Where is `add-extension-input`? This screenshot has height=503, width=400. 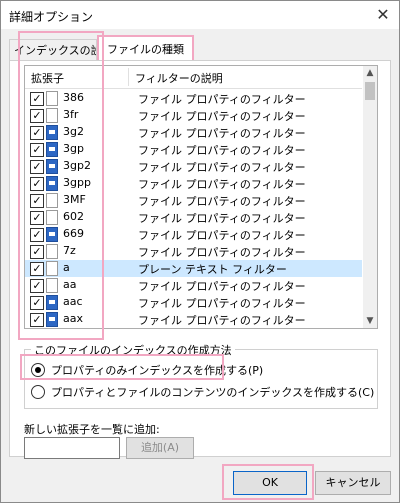
add-extension-input is located at coordinates (72, 448).